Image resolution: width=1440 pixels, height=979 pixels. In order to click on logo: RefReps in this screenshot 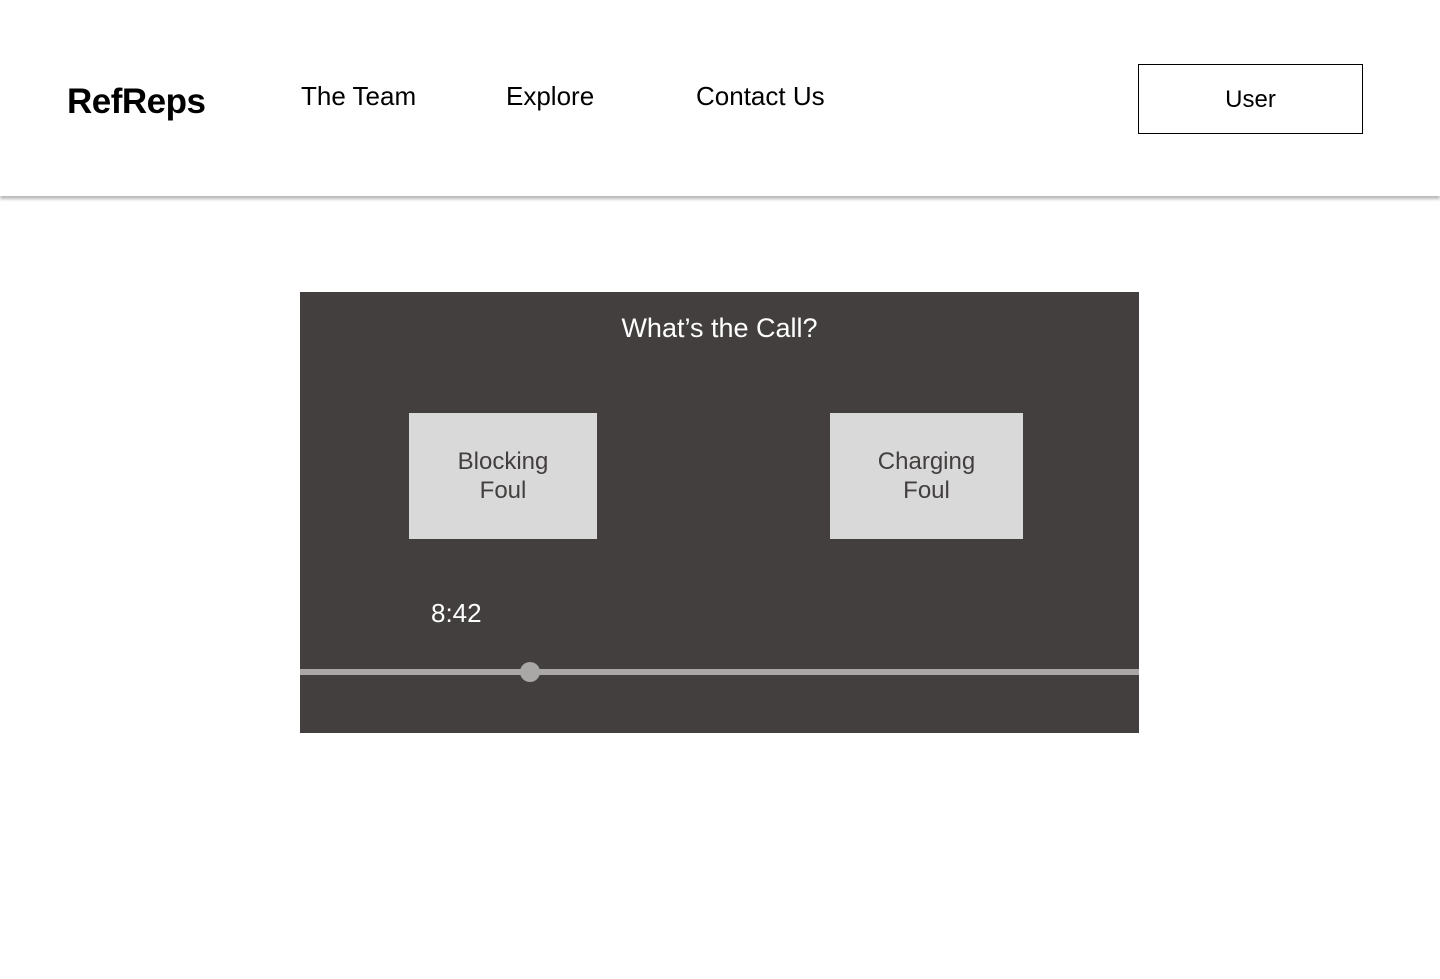, I will do `click(136, 102)`.